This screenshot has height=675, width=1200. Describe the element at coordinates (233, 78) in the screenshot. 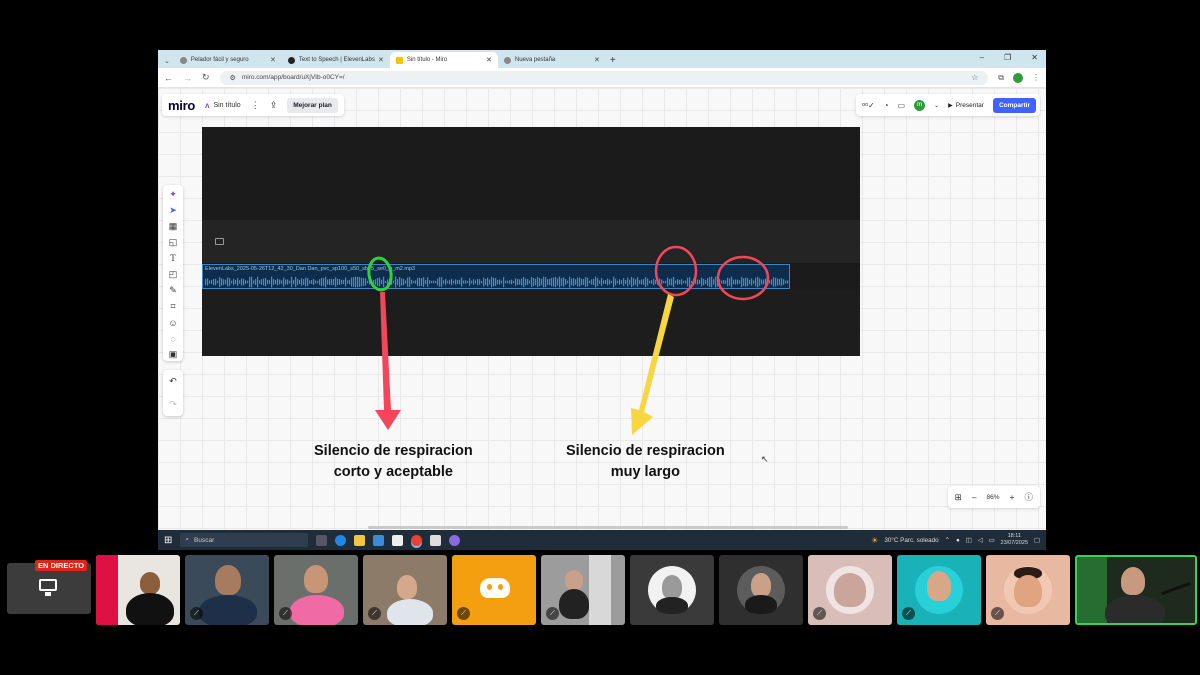

I see `site-info-icon: ⚙` at that location.